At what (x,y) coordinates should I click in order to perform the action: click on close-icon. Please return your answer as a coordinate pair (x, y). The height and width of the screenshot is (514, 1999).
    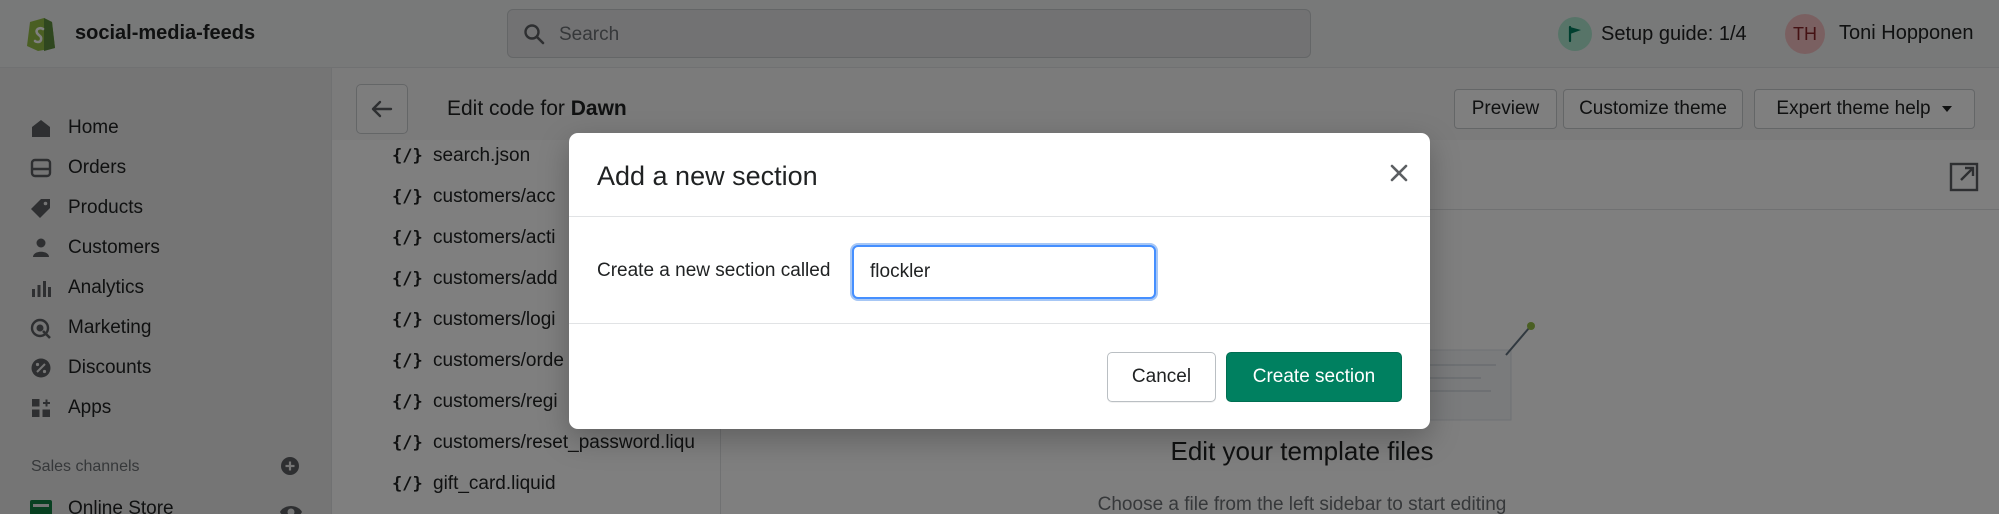
    Looking at the image, I should click on (1399, 173).